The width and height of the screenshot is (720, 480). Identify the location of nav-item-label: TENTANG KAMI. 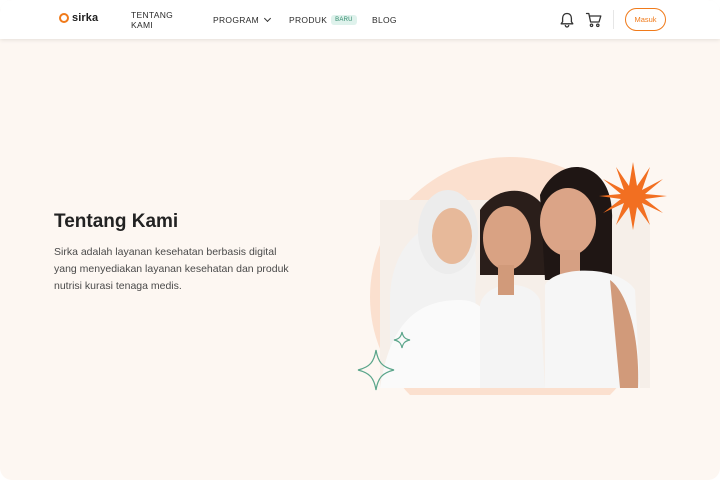
(152, 19).